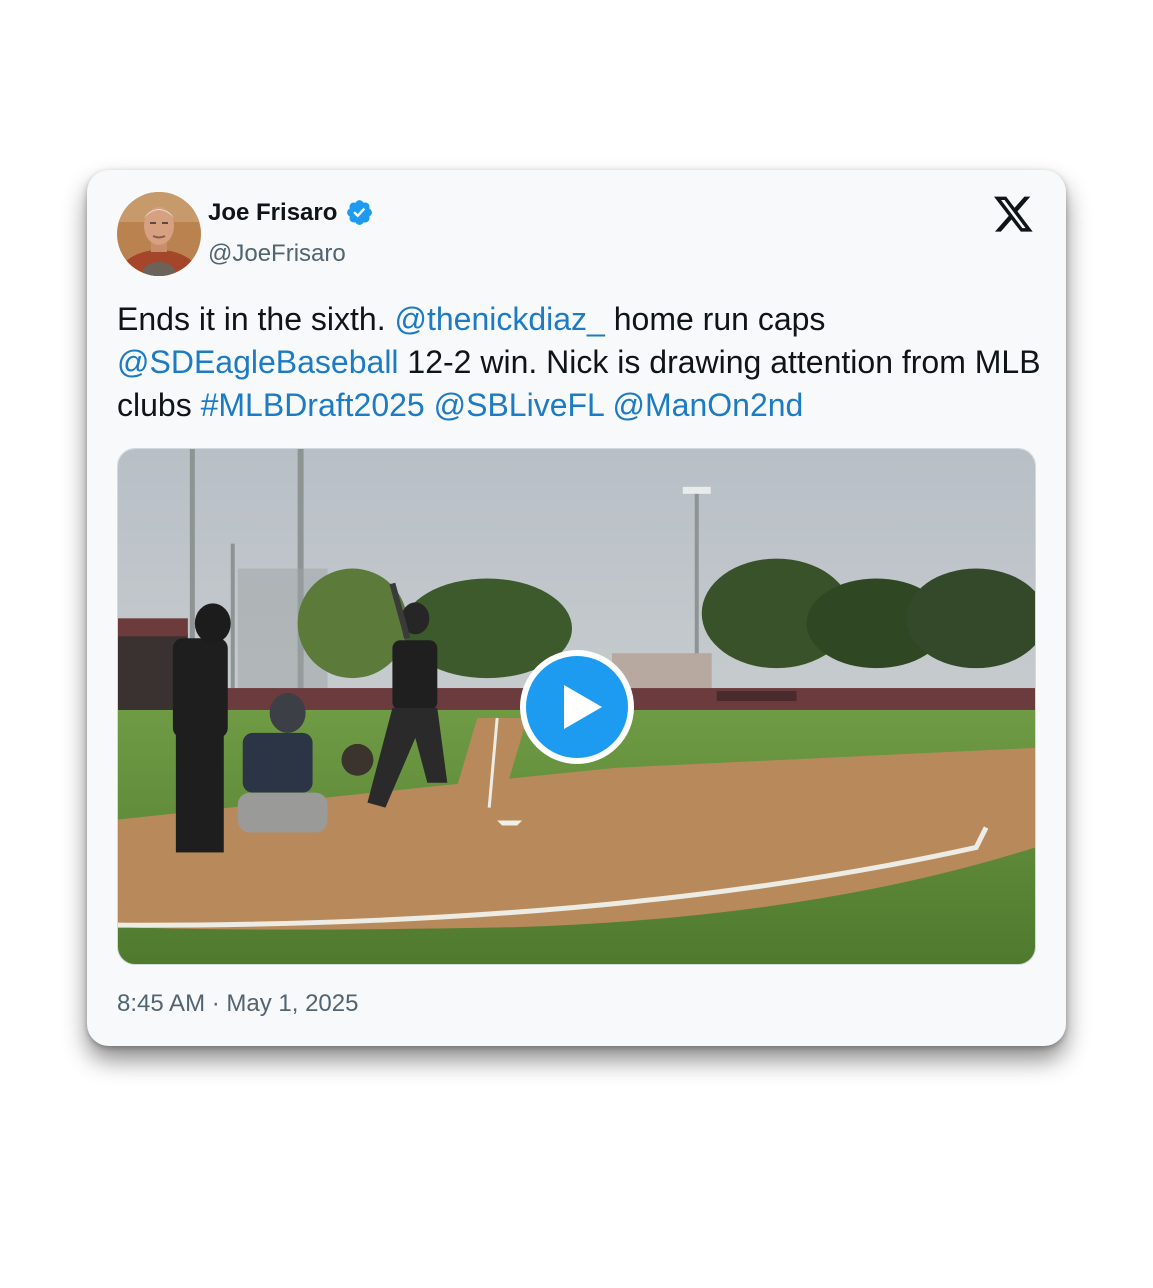 This screenshot has width=1153, height=1288. Describe the element at coordinates (519, 405) in the screenshot. I see `mention-link: @SBLiveFL` at that location.